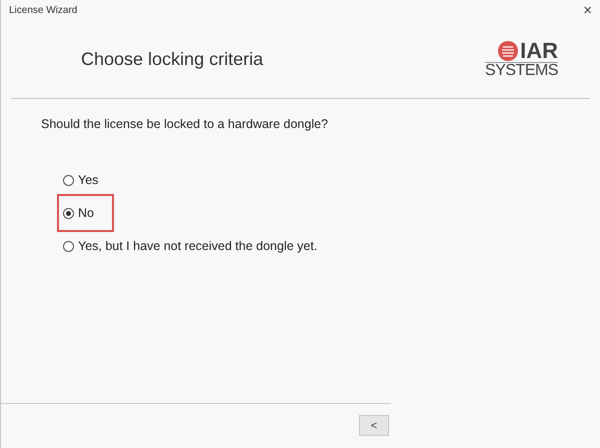  What do you see at coordinates (508, 51) in the screenshot?
I see `logo-icon` at bounding box center [508, 51].